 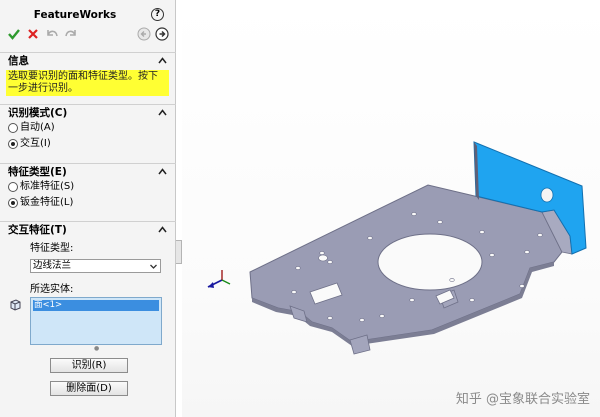 I want to click on mode-section: 识别模式(C) 自动(A) 交互(I), so click(x=88, y=128).